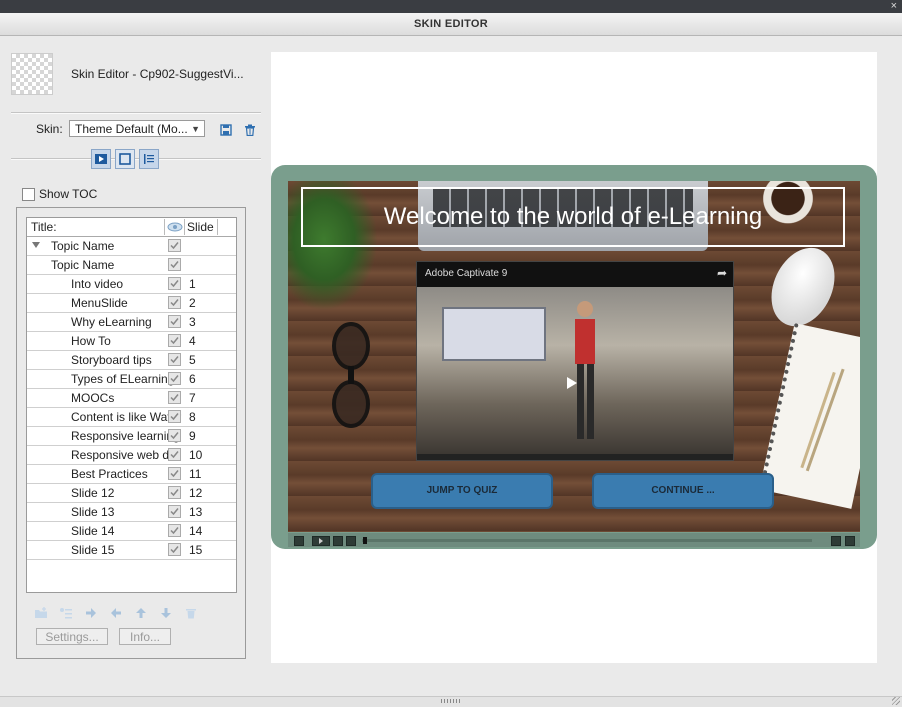  Describe the element at coordinates (131, 436) in the screenshot. I see `table-row: Responsive learning 9` at that location.